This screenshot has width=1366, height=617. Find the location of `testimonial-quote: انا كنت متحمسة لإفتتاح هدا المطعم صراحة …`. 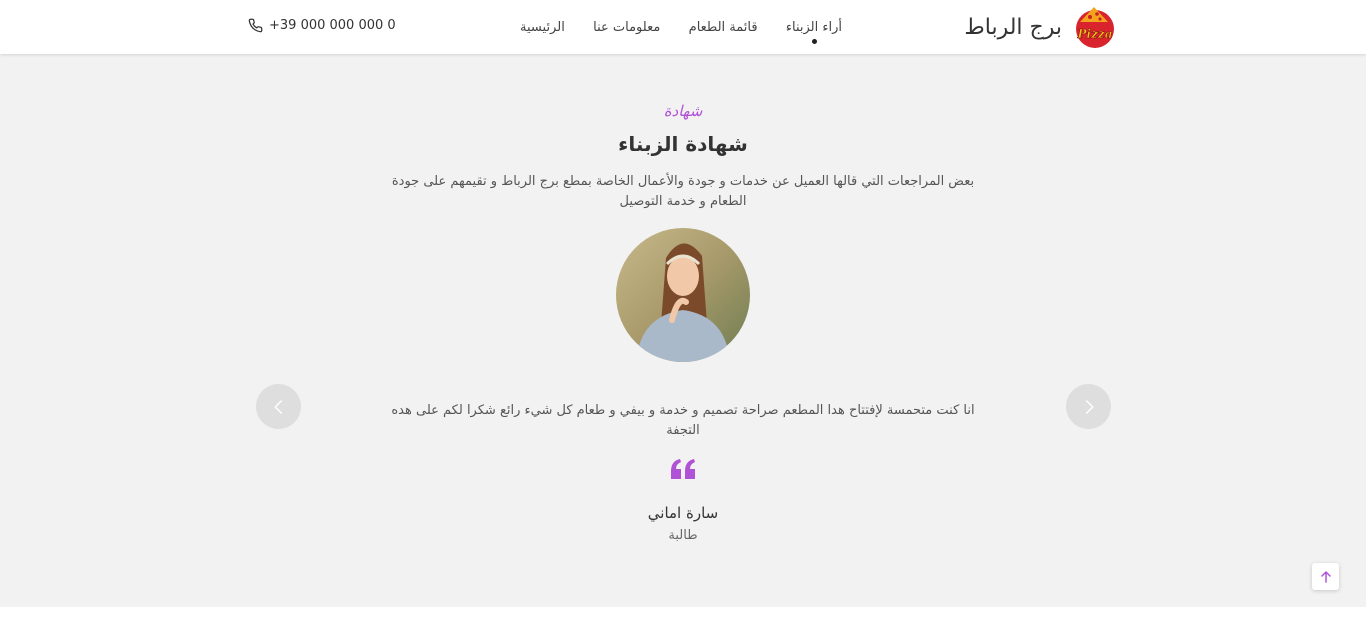

testimonial-quote: انا كنت متحمسة لإفتتاح هدا المطعم صراحة … is located at coordinates (683, 420).